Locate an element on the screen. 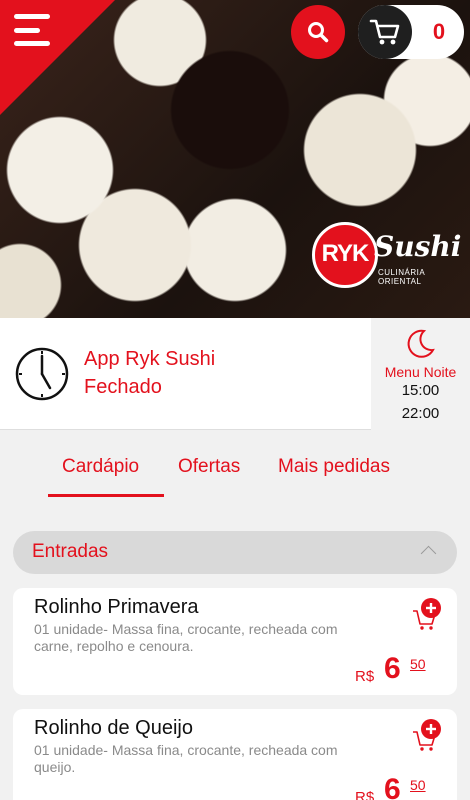 This screenshot has width=470, height=800. cart-button: 0 is located at coordinates (411, 32).